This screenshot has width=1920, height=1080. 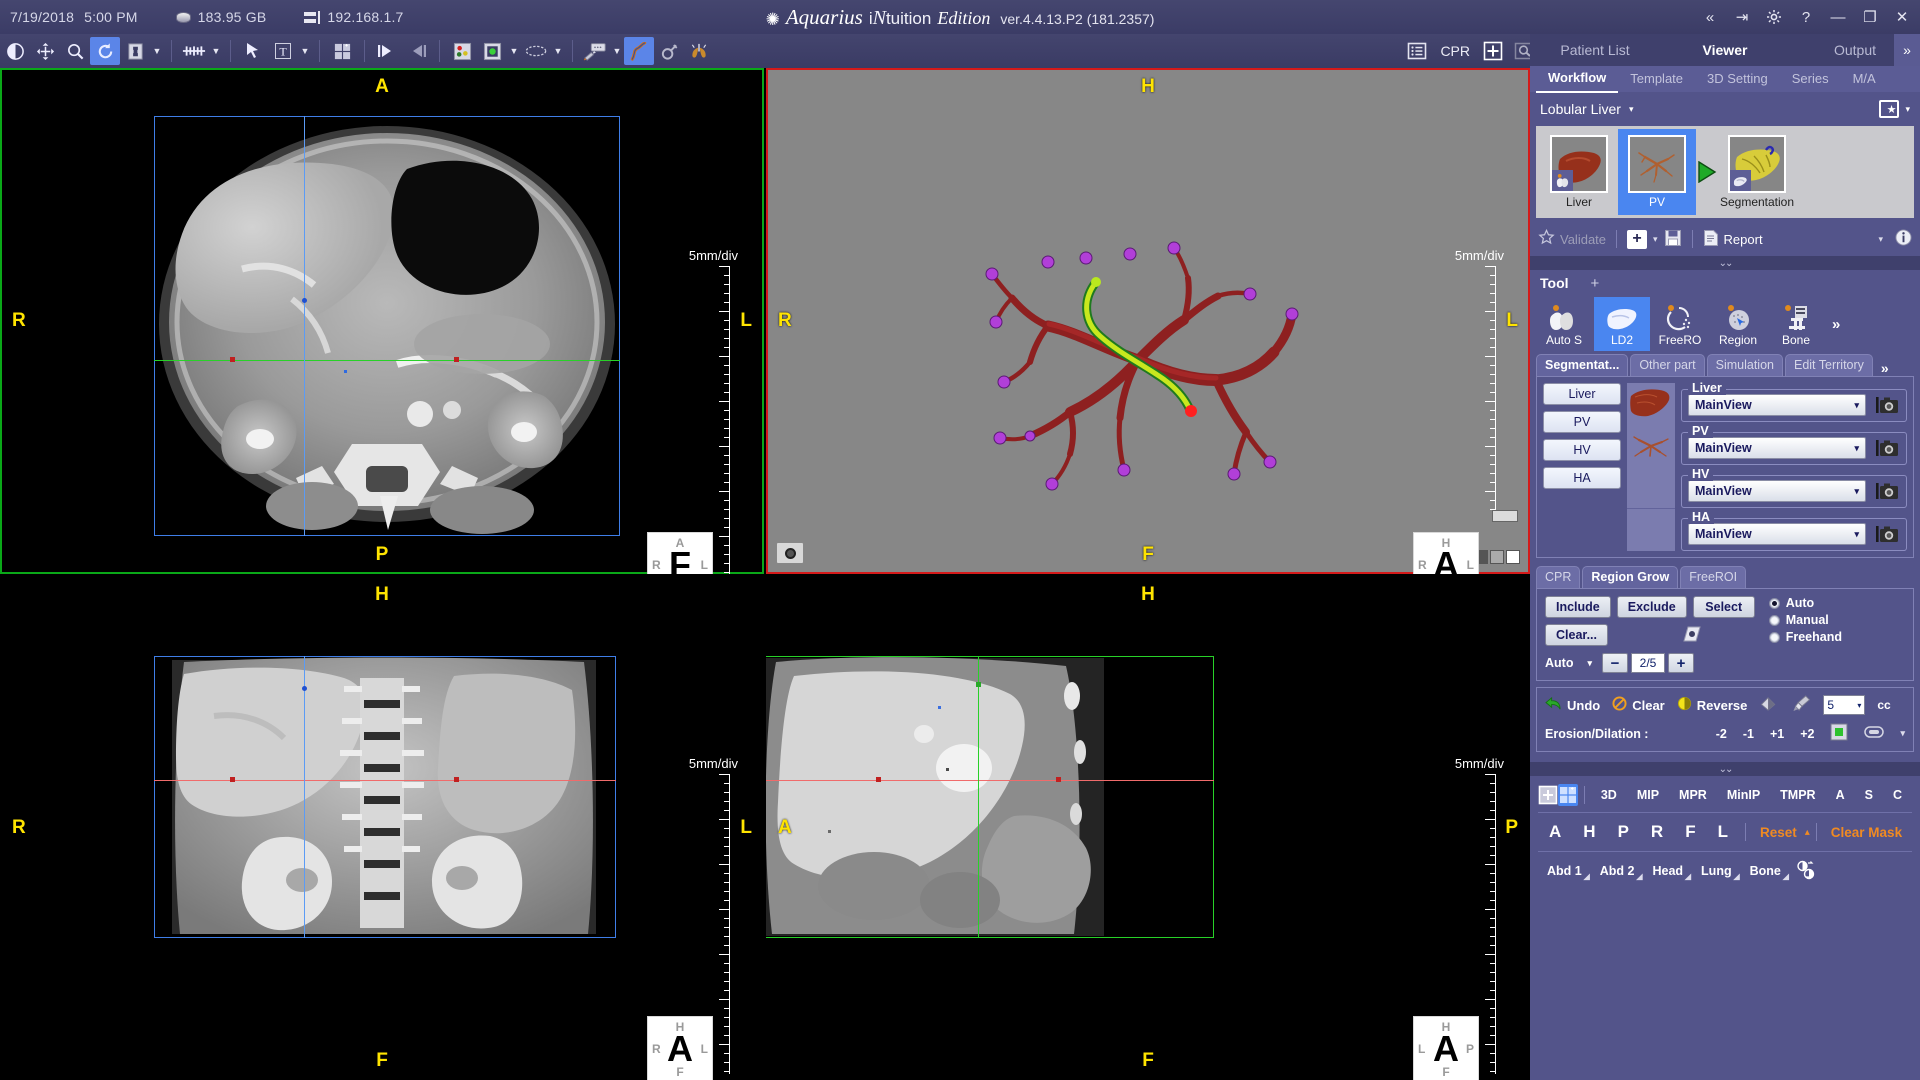 What do you see at coordinates (1725, 769) in the screenshot?
I see `collapse-tool-bar: ⌄⌄` at bounding box center [1725, 769].